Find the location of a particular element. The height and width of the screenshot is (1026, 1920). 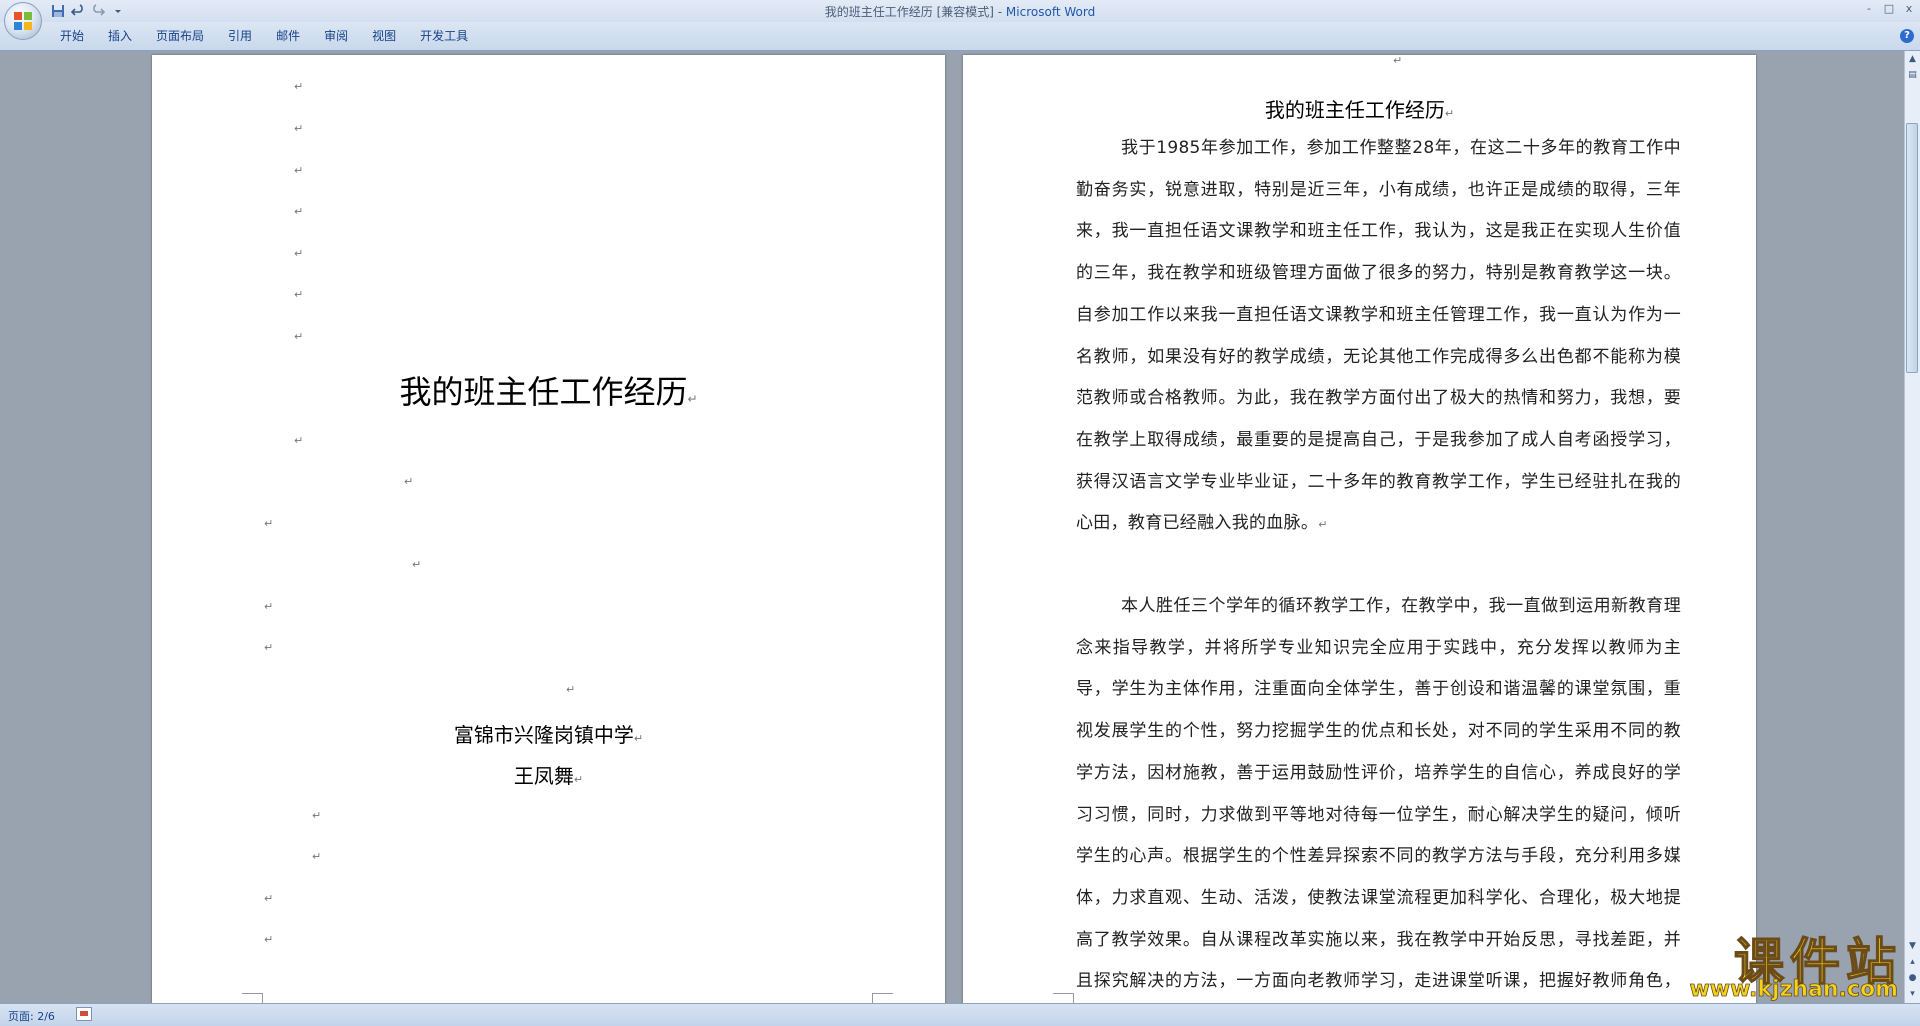

proofing-status-icon is located at coordinates (84, 1014).